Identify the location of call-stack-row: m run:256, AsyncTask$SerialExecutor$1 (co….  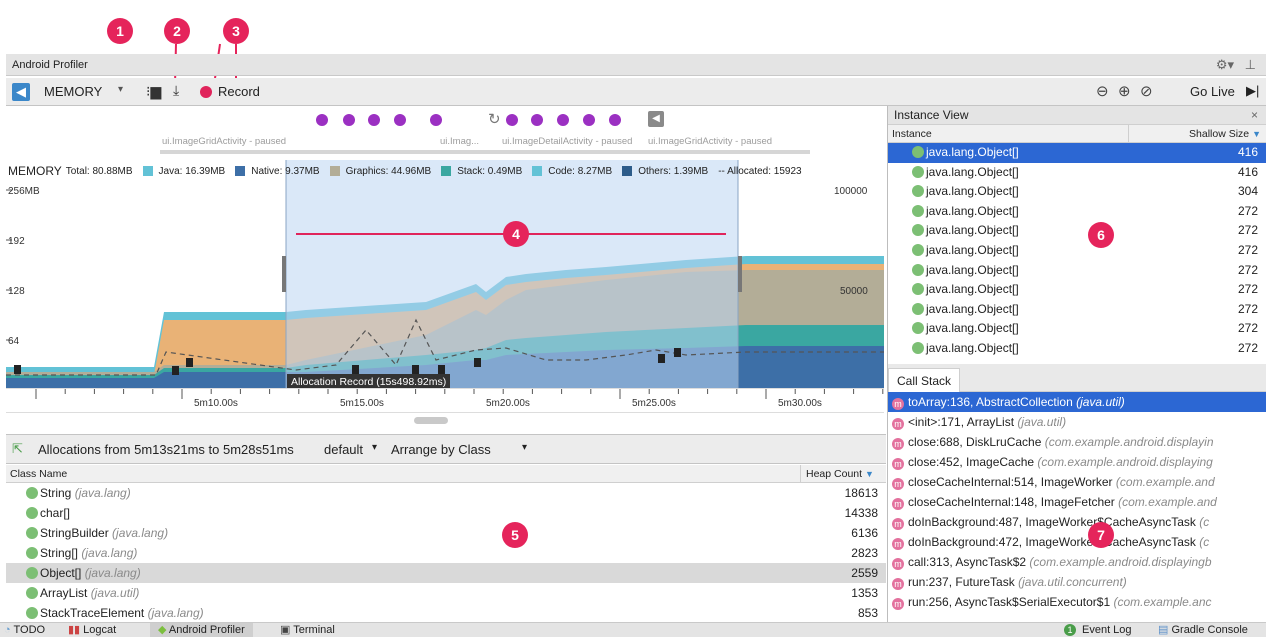
(1077, 602).